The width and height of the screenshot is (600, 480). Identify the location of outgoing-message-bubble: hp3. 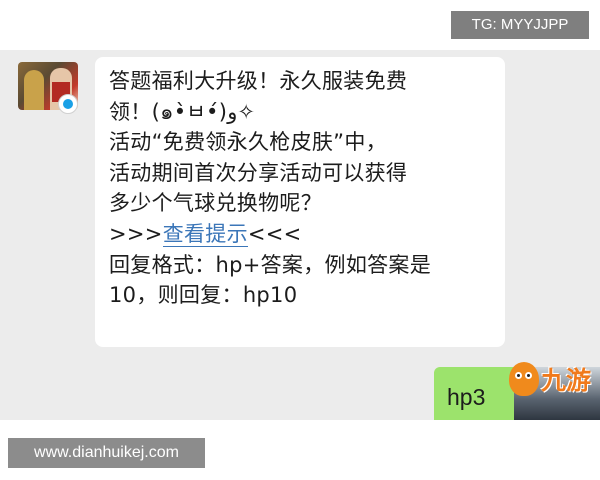
(474, 393).